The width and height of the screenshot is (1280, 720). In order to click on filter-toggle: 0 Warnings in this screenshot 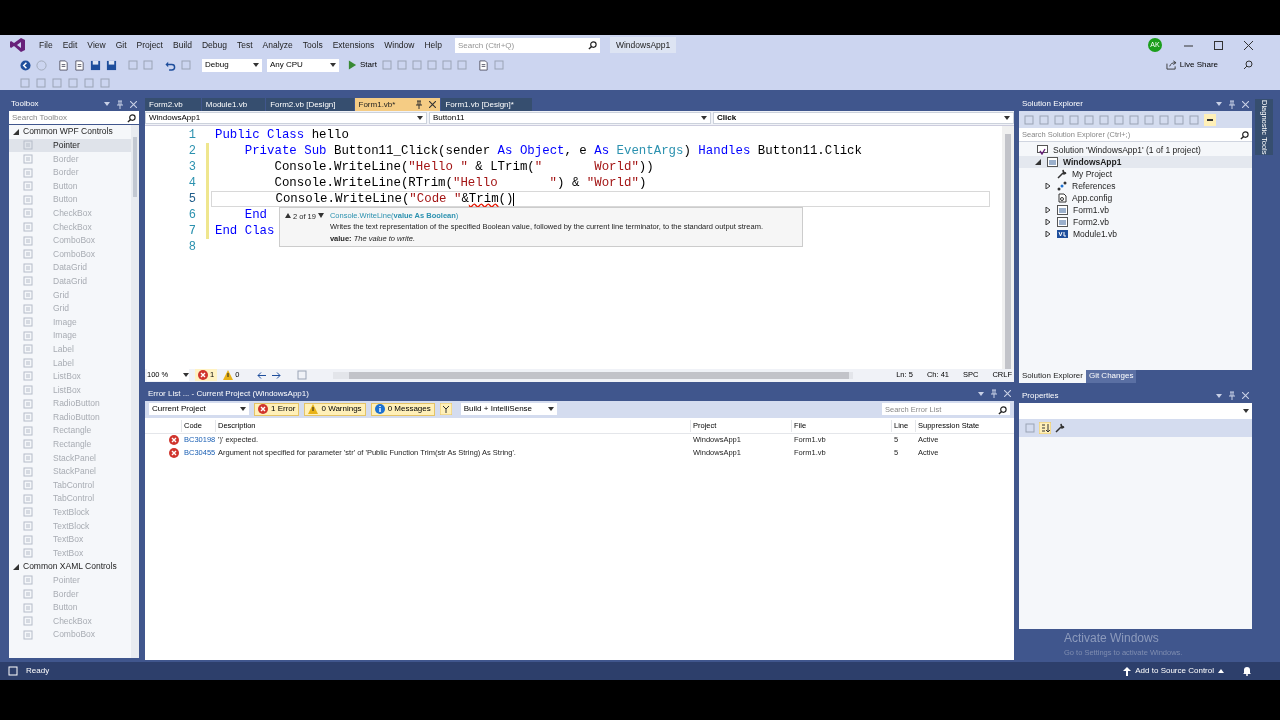, I will do `click(335, 409)`.